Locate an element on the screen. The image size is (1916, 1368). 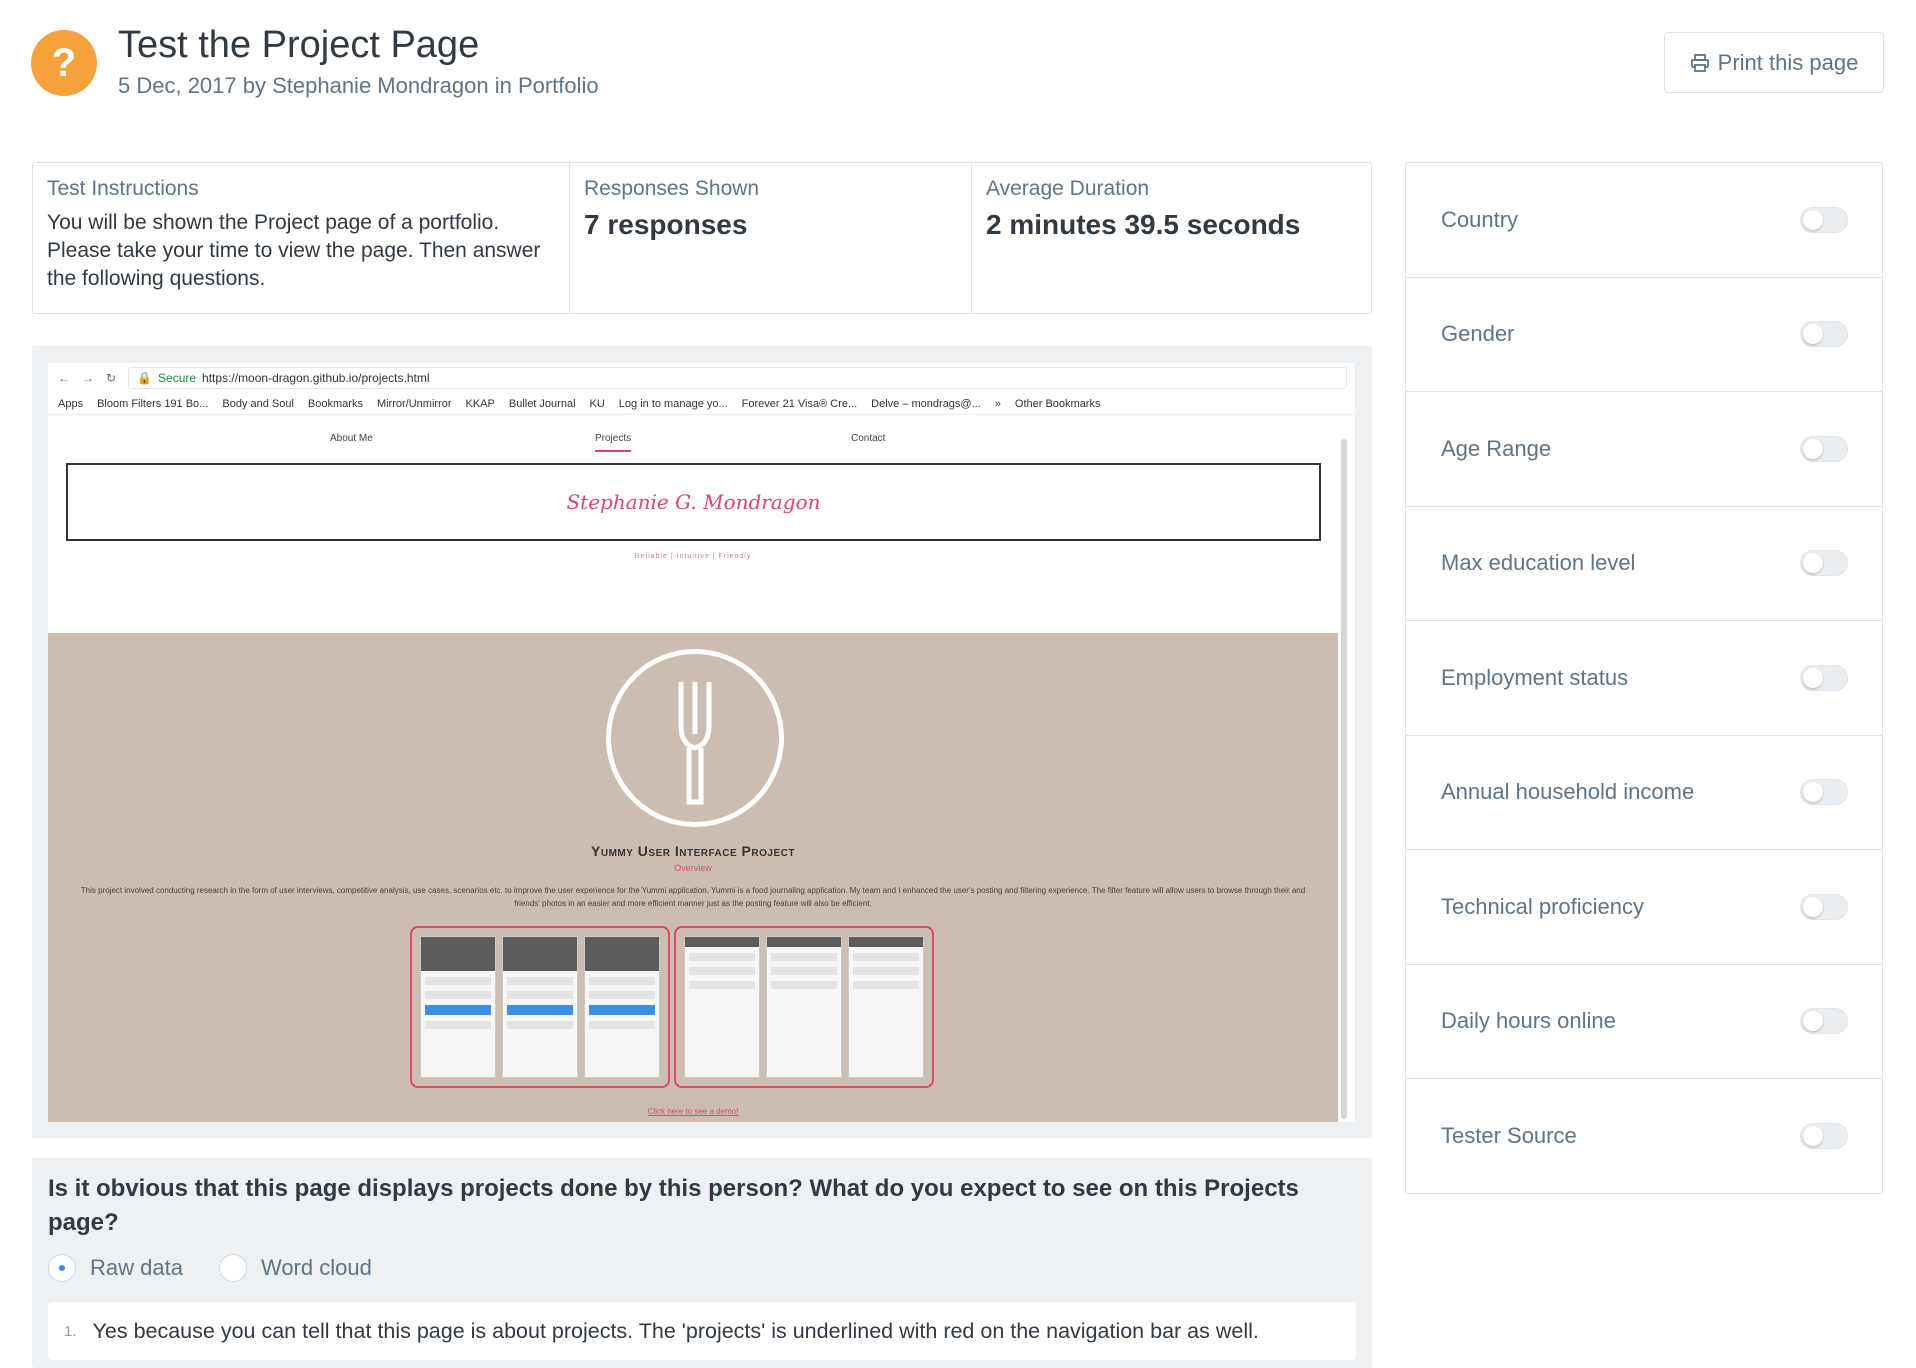
question-badge-icon: ? is located at coordinates (64, 63).